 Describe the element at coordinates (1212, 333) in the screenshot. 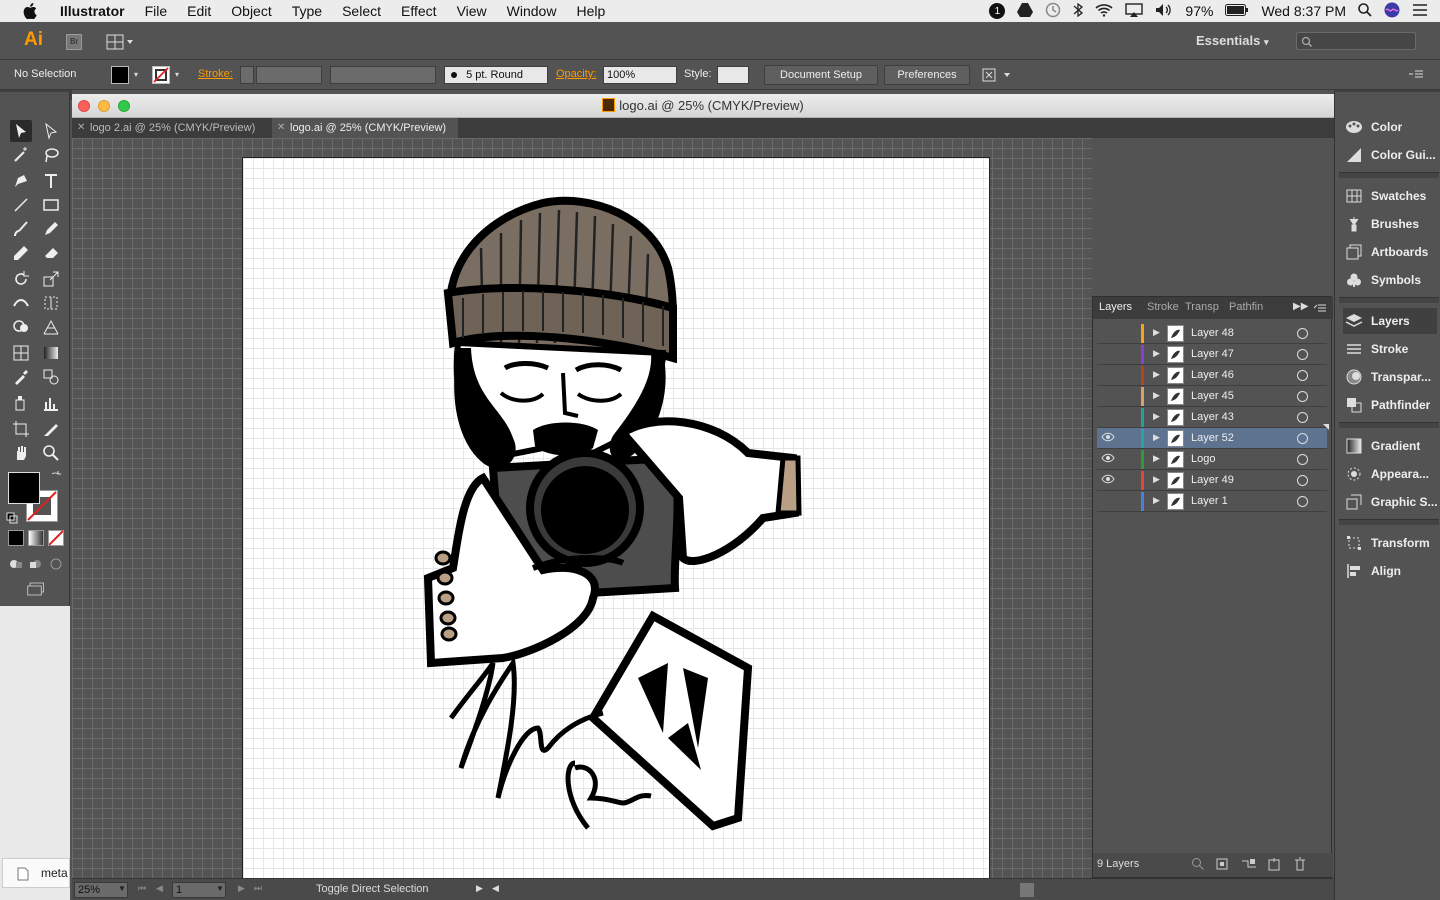

I see `layer-row: ▶ Layer 48` at that location.